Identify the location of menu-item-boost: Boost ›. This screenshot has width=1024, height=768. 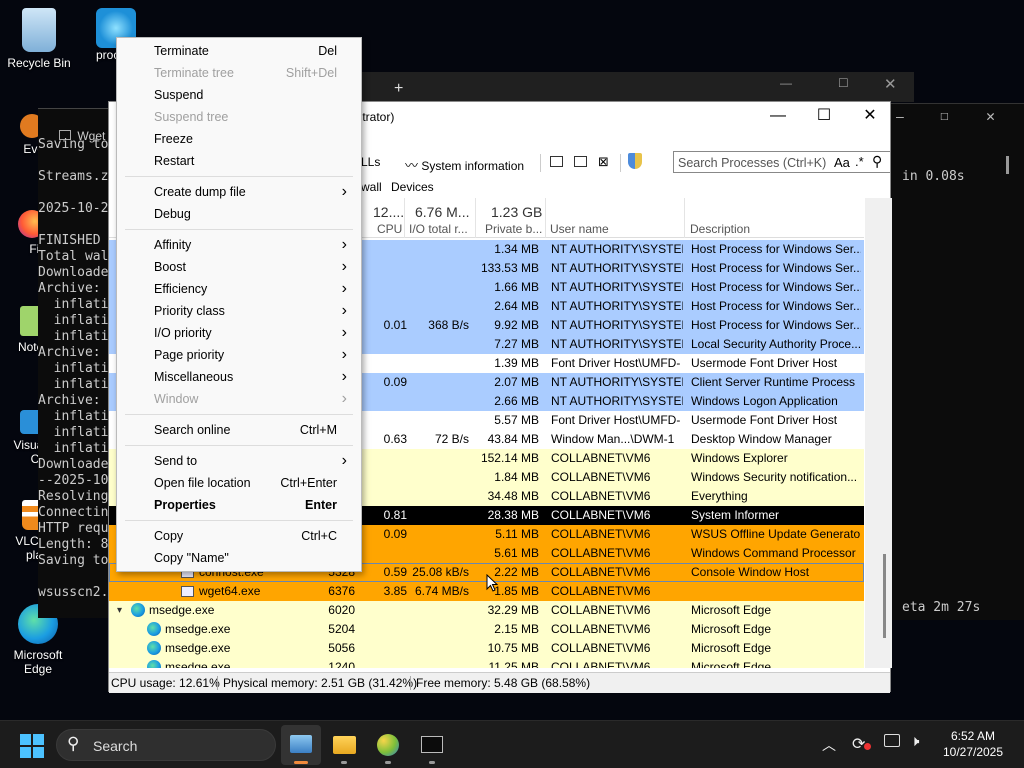
(239, 267).